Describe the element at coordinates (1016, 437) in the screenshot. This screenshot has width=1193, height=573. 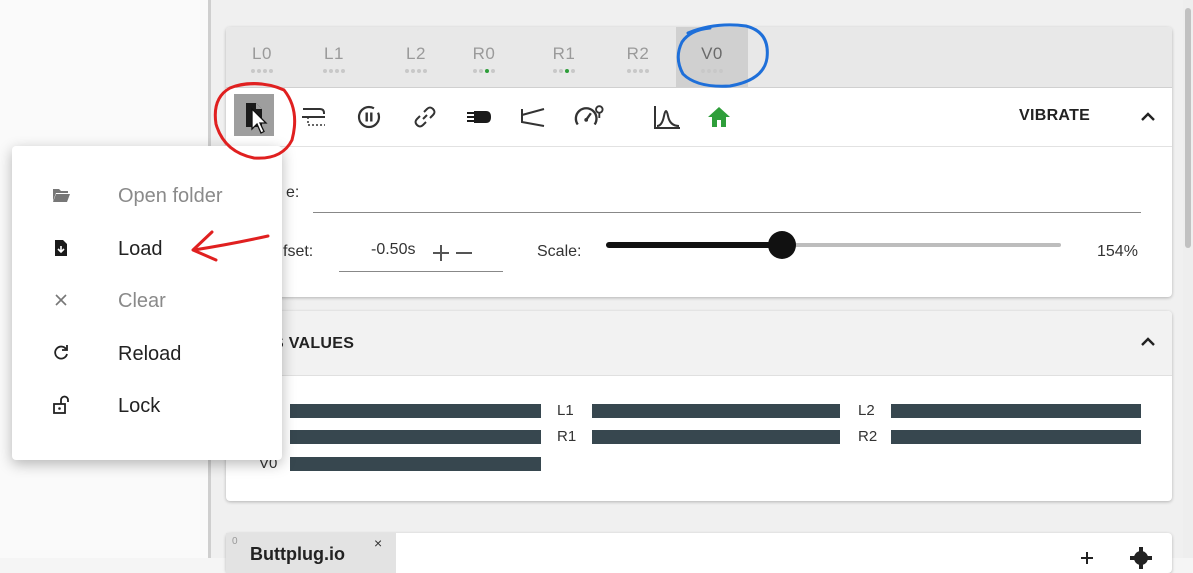
I see `value-bar-r2` at that location.